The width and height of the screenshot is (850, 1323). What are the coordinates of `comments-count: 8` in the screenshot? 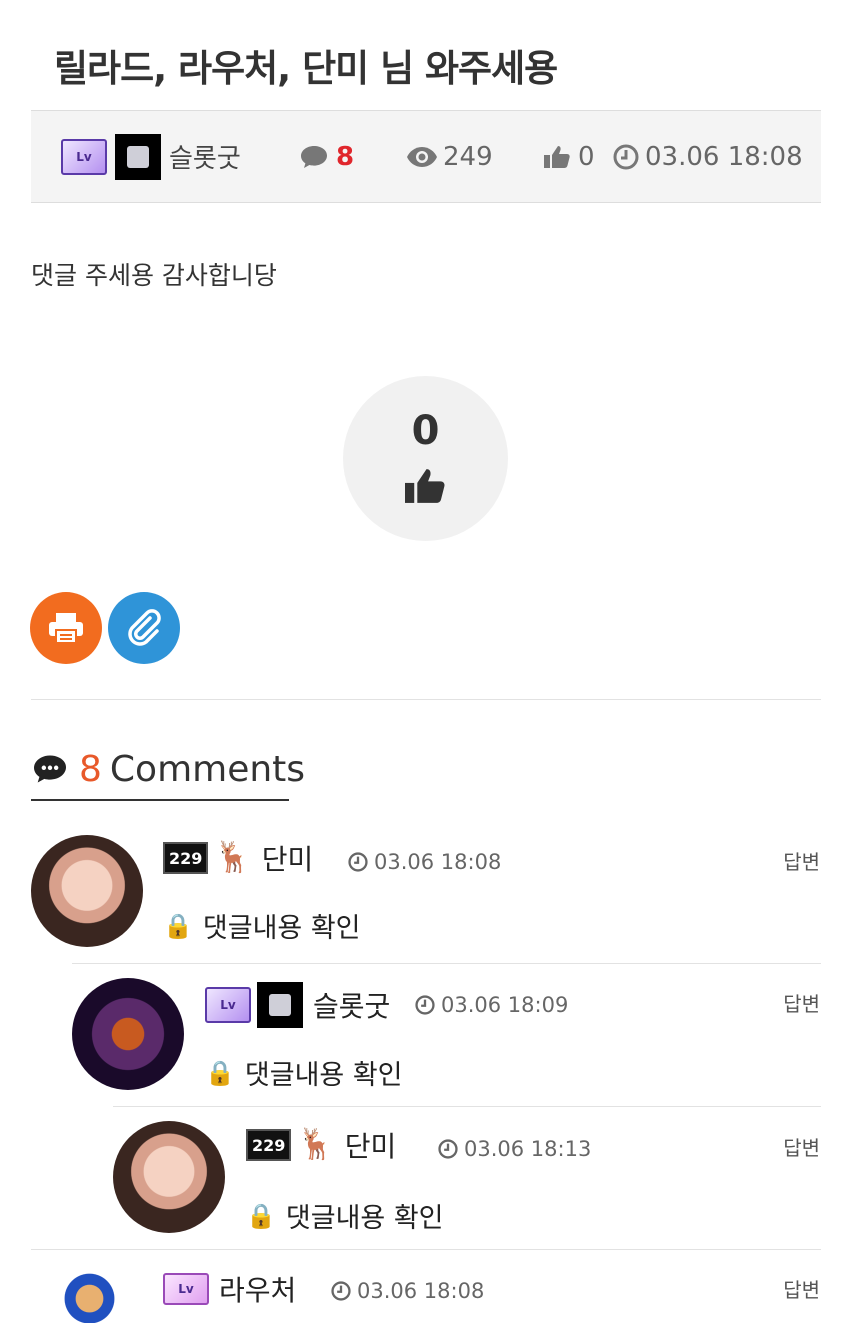 It's located at (90, 769).